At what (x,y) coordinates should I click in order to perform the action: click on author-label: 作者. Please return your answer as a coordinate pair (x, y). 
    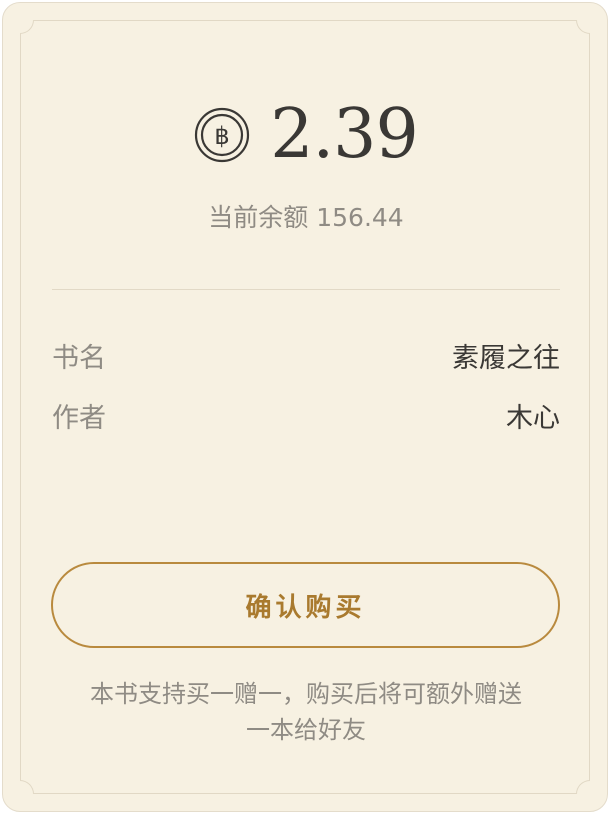
    Looking at the image, I should click on (79, 418).